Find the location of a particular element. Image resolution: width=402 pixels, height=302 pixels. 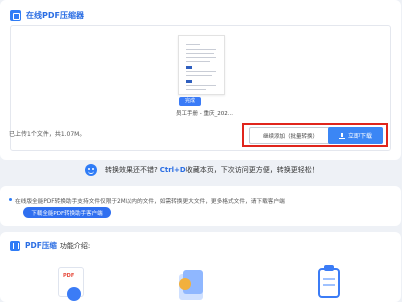

clipboard-icon is located at coordinates (329, 283).